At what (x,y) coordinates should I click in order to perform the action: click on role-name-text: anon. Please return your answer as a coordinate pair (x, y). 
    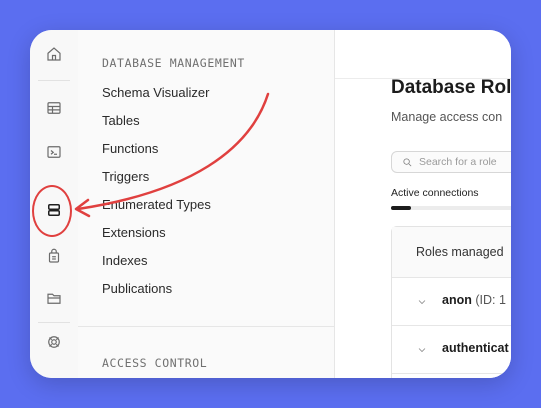
    Looking at the image, I should click on (457, 300).